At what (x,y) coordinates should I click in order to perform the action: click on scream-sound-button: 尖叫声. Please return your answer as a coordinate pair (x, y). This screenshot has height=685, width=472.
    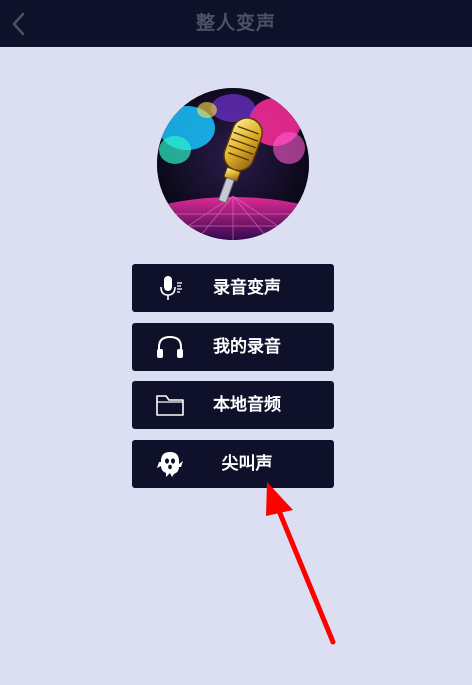
    Looking at the image, I should click on (233, 464).